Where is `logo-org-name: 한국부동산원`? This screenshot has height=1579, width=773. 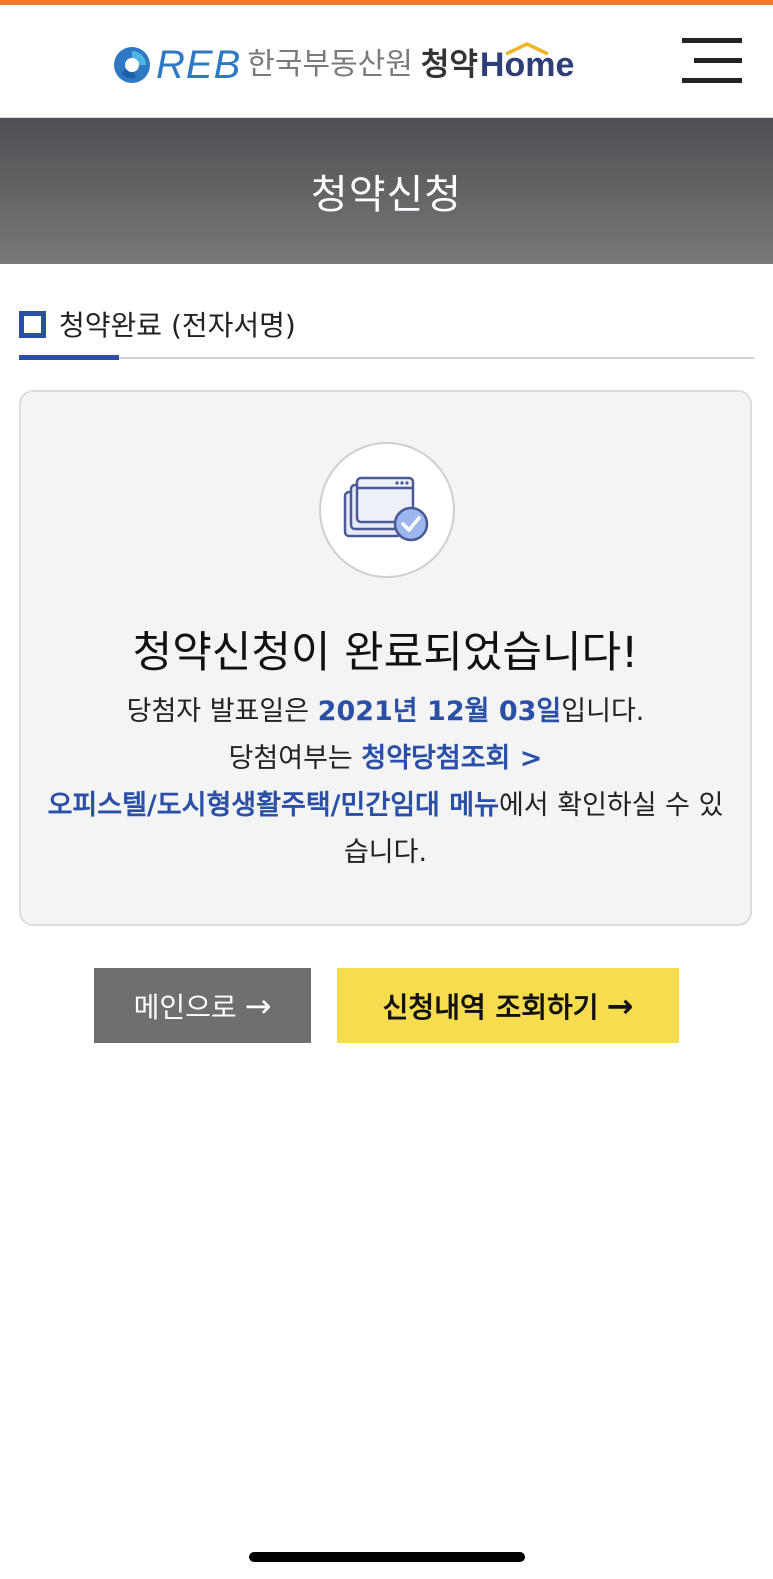
logo-org-name: 한국부동산원 is located at coordinates (330, 64).